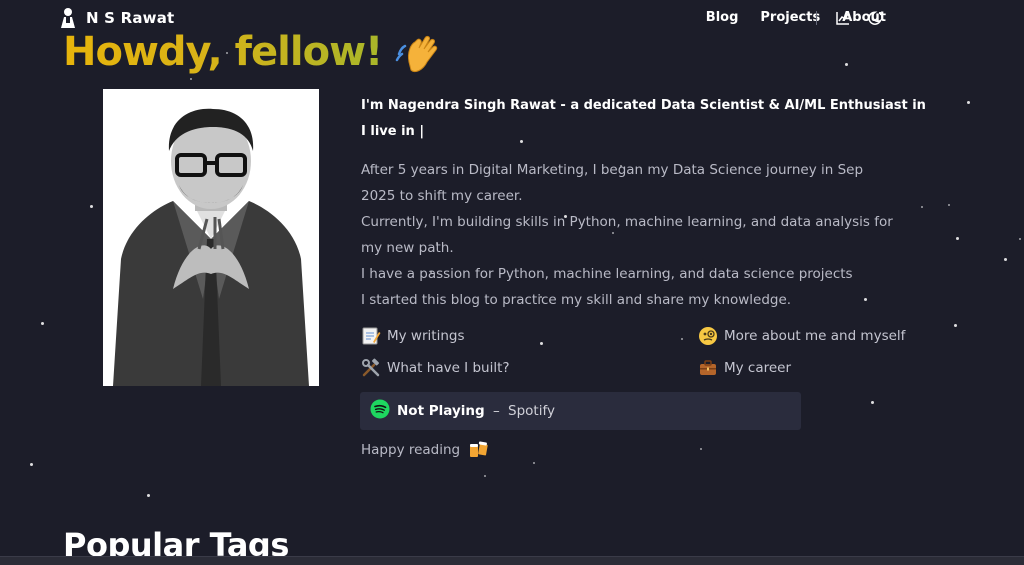  I want to click on analytics-icon, so click(843, 18).